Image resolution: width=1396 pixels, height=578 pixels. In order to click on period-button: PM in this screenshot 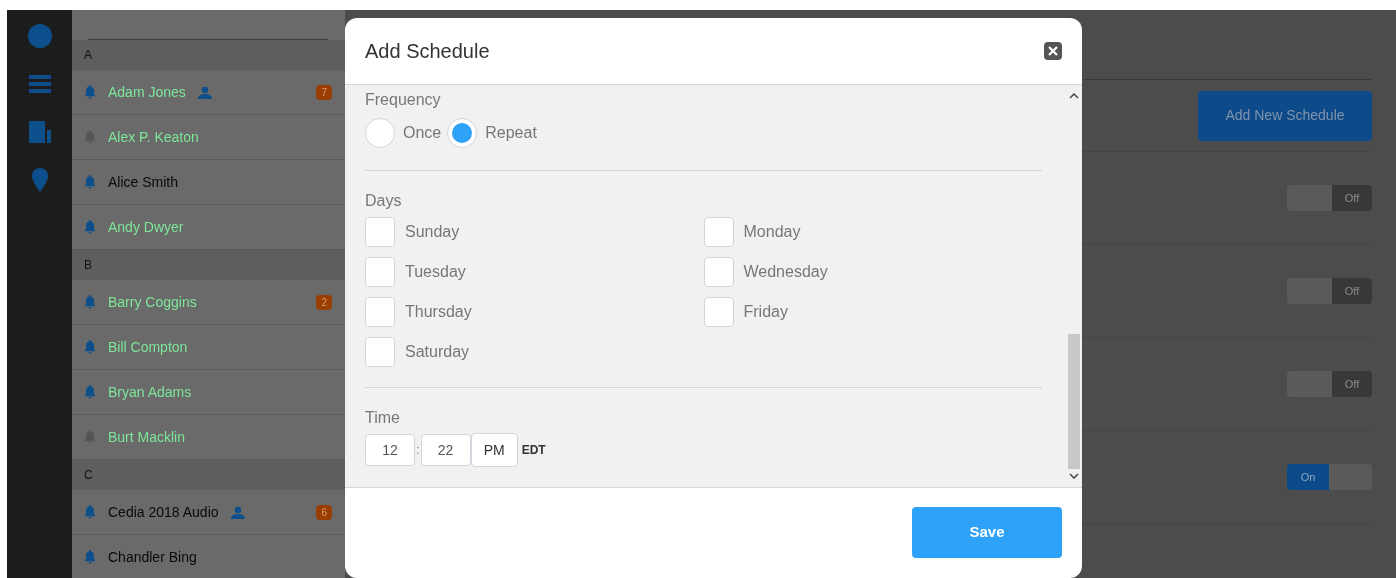, I will do `click(494, 450)`.